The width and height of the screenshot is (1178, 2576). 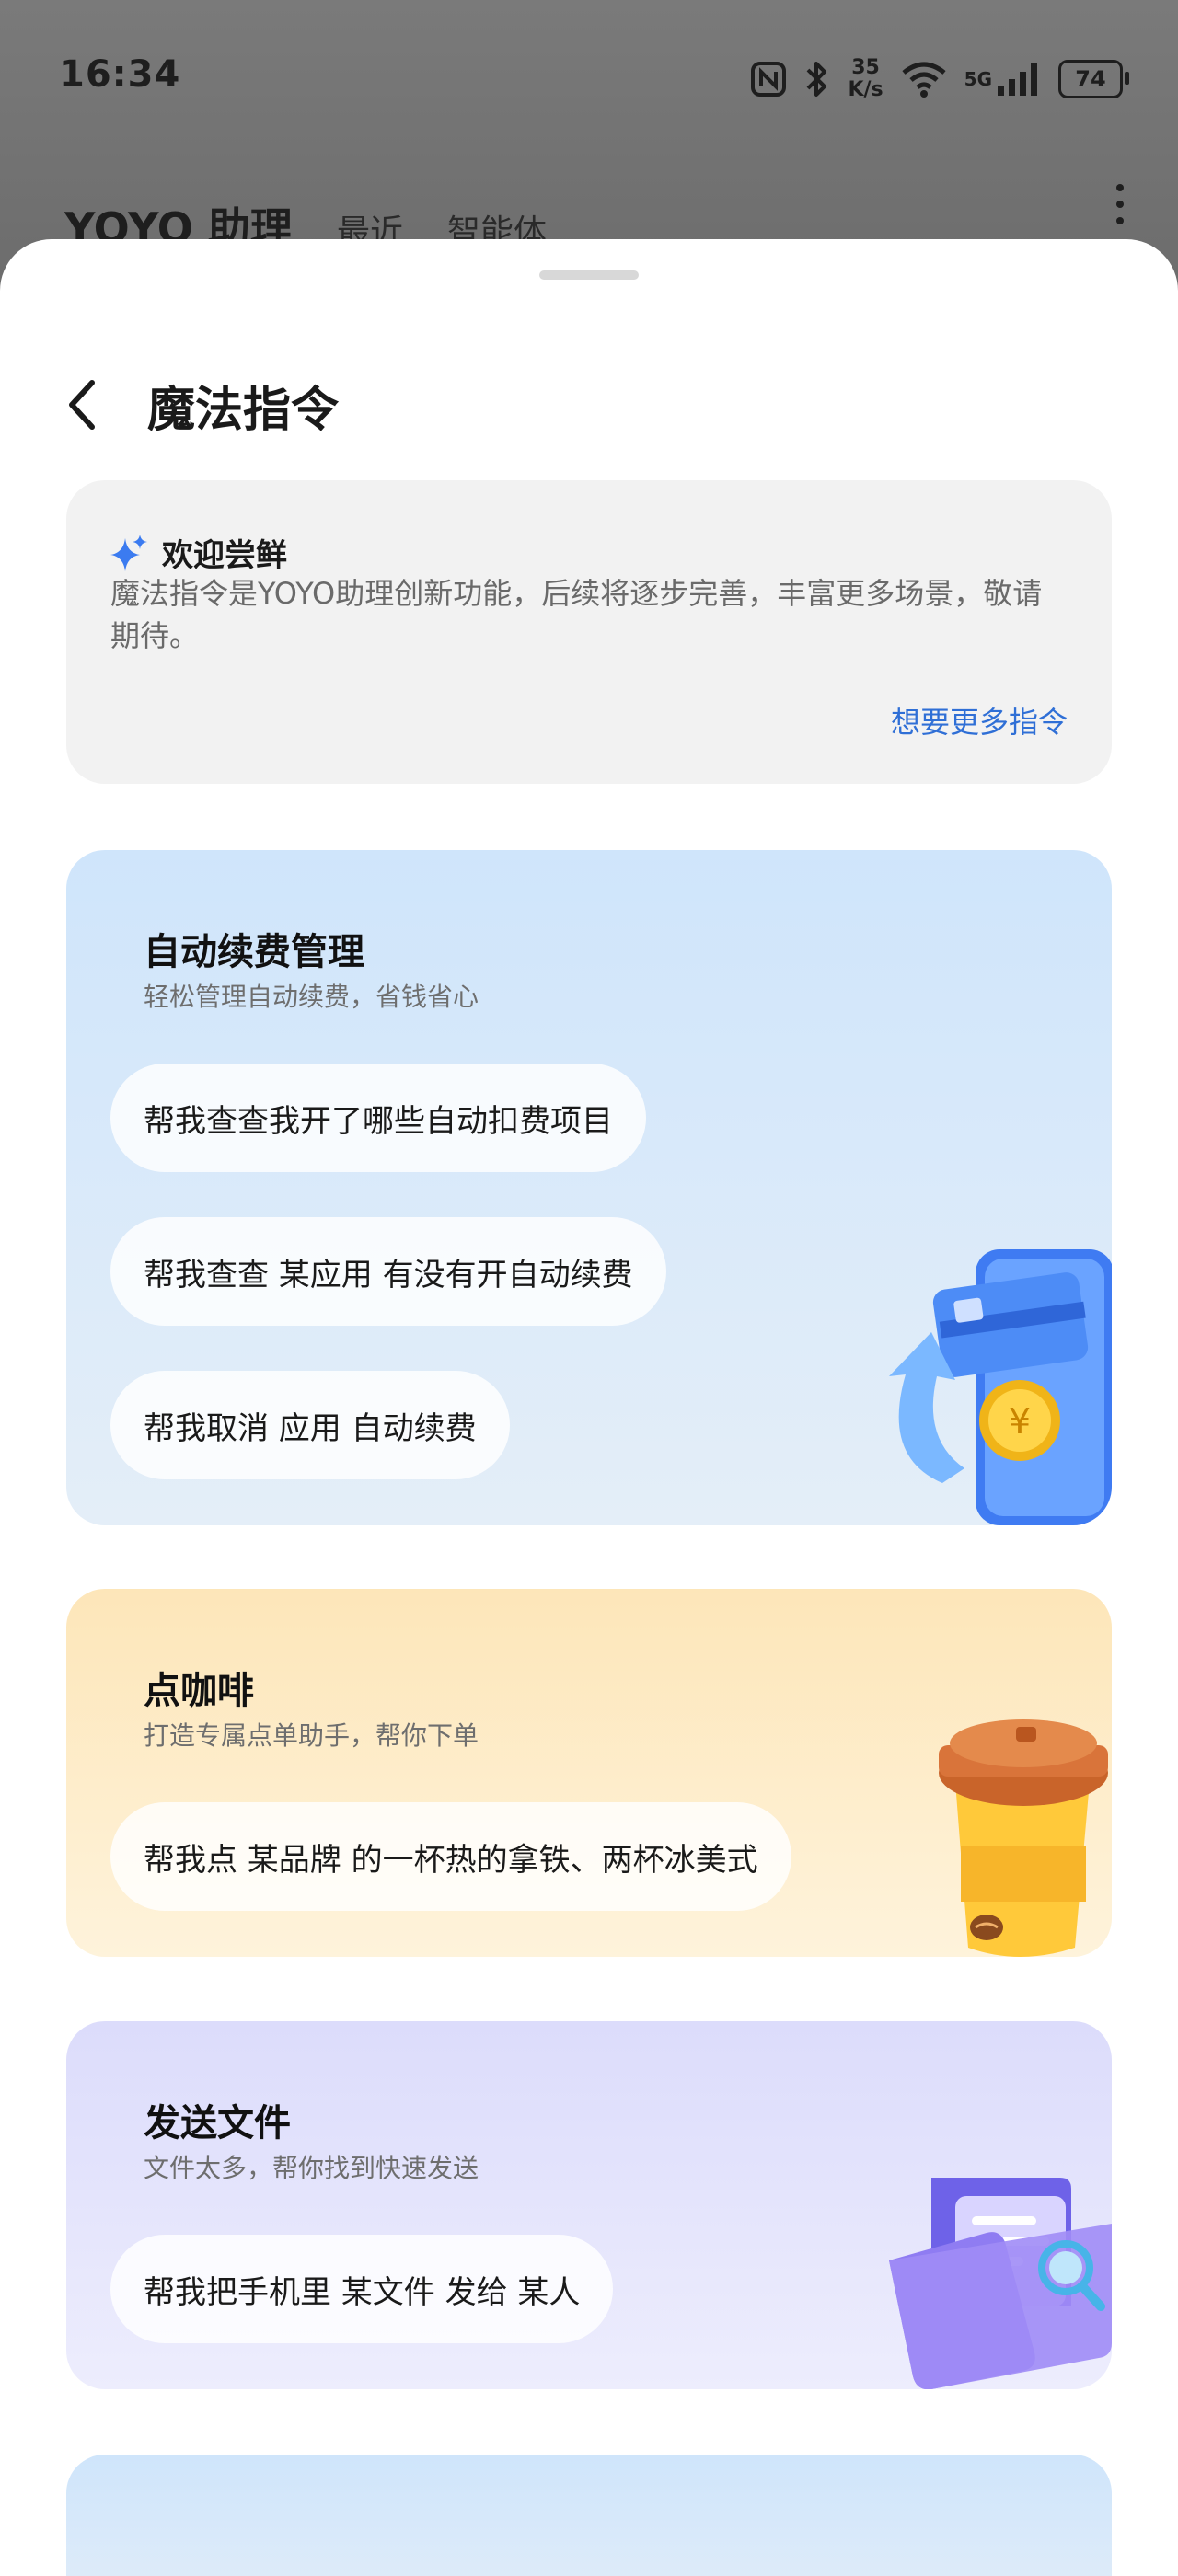 What do you see at coordinates (1093, 79) in the screenshot?
I see `battery-indicator: 74` at bounding box center [1093, 79].